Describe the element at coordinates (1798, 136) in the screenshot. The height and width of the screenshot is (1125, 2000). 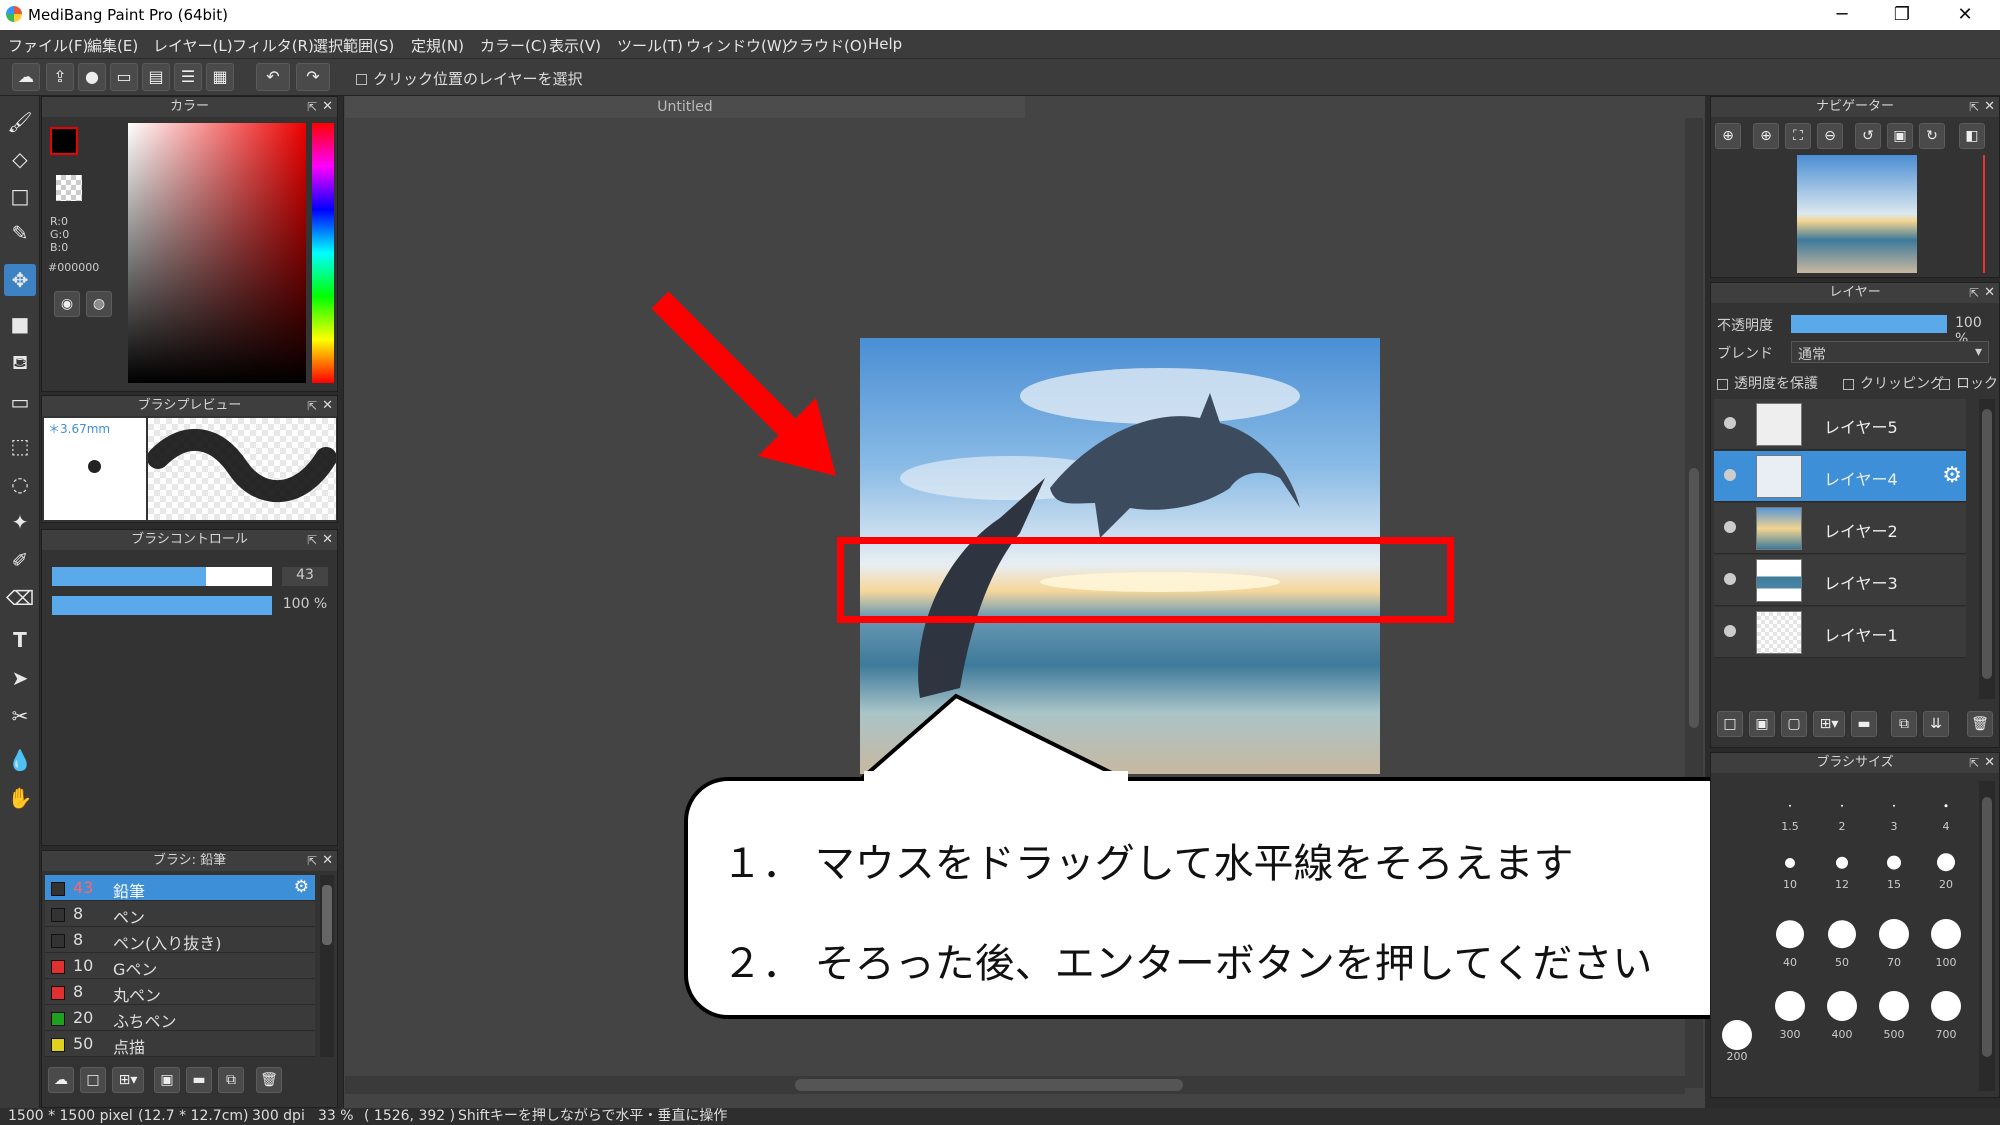
I see `fit-window-icon: ⛶` at that location.